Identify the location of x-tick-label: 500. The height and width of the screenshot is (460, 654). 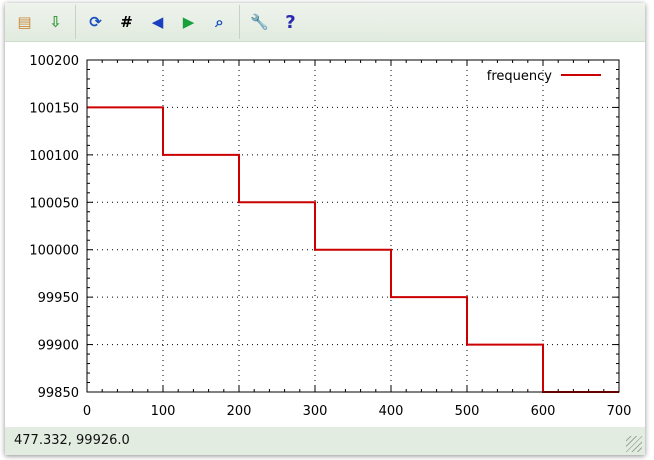
(467, 411).